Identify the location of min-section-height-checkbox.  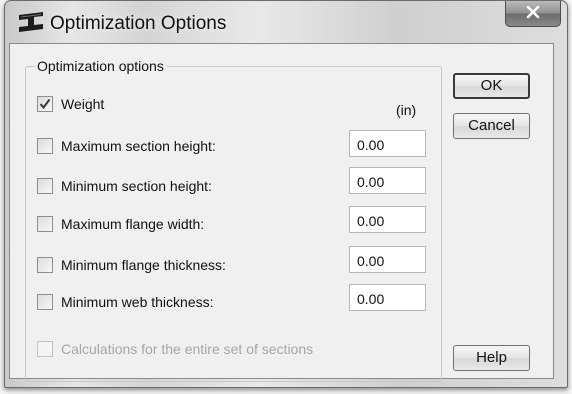
(45, 186).